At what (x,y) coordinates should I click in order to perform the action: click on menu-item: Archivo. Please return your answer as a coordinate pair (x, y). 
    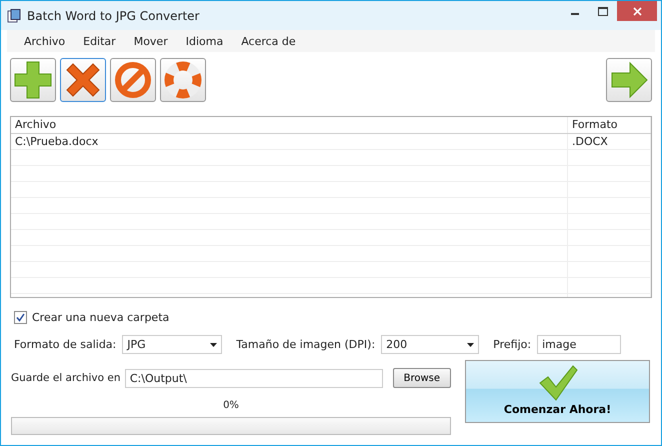
    Looking at the image, I should click on (44, 41).